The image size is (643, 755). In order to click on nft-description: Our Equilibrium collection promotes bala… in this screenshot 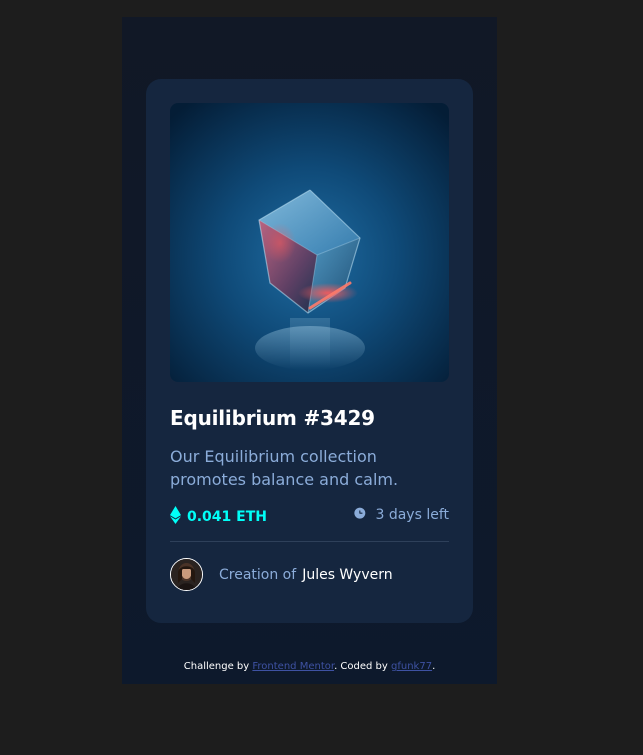, I will do `click(284, 468)`.